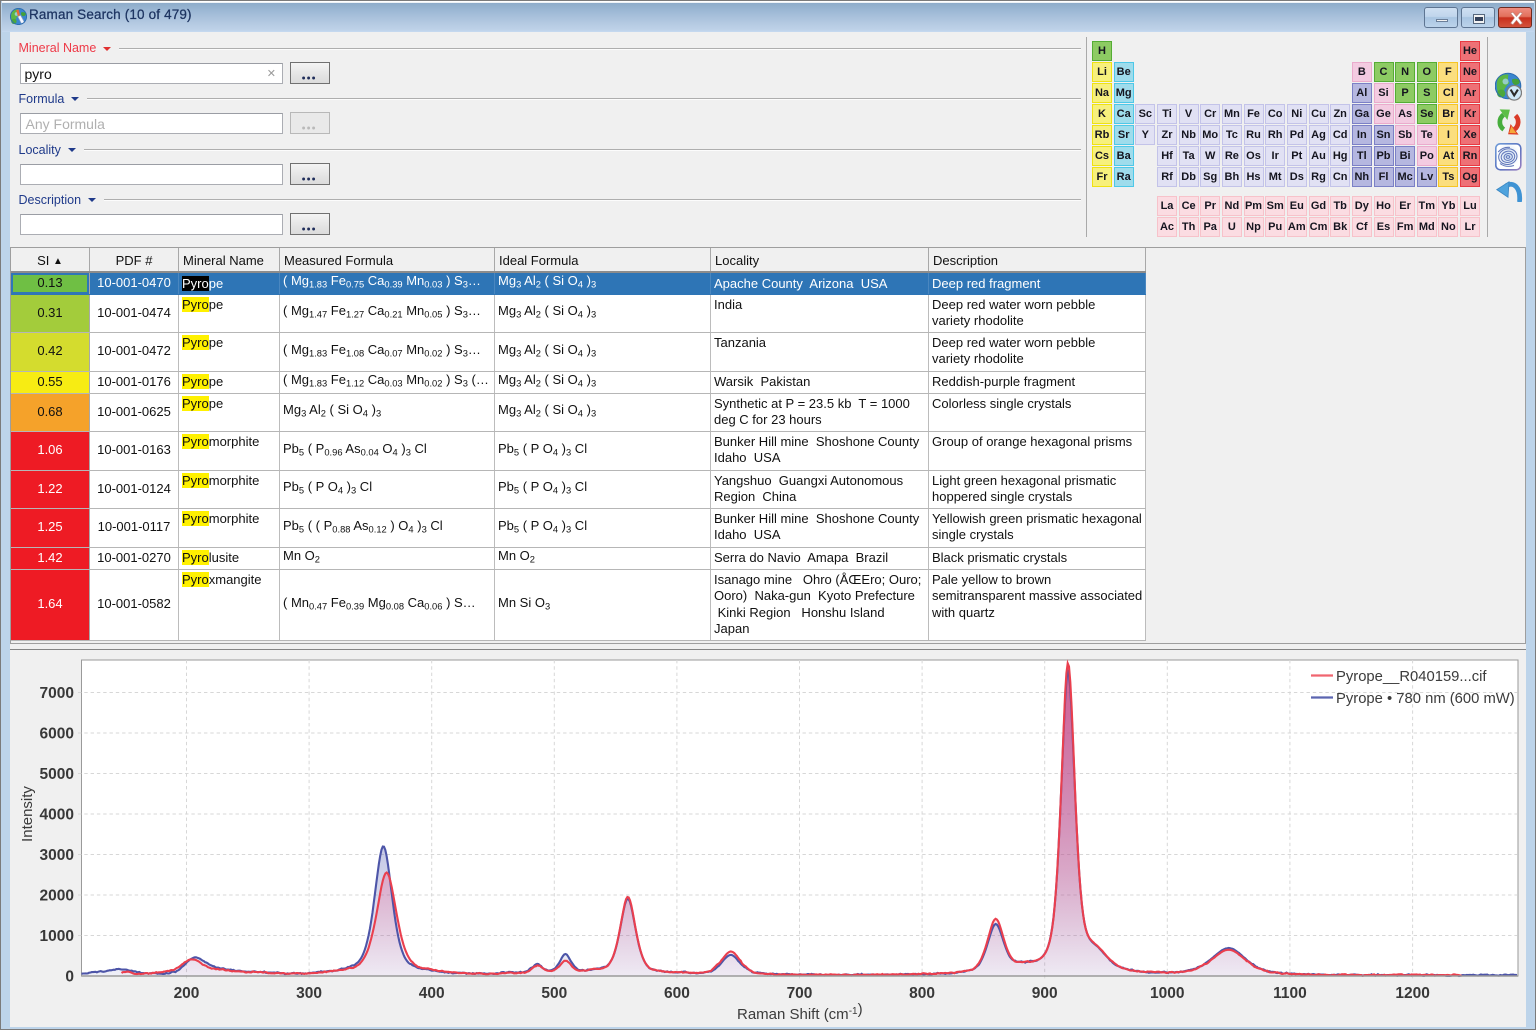 This screenshot has height=1030, width=1536. What do you see at coordinates (1290, 993) in the screenshot?
I see `svg-text: 1100` at bounding box center [1290, 993].